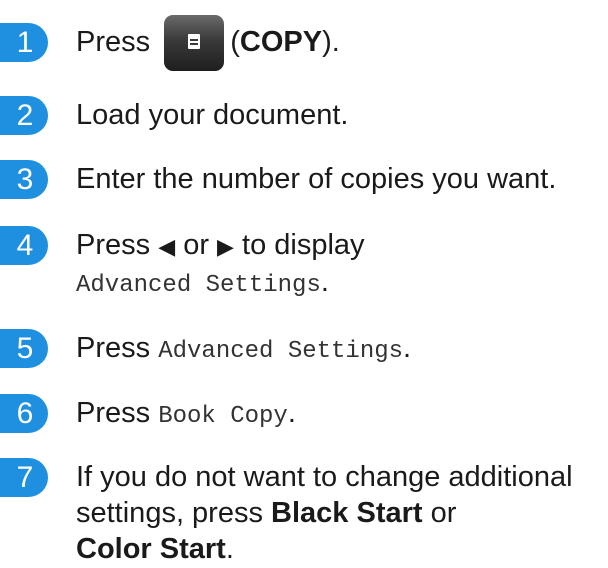 The height and width of the screenshot is (568, 608). What do you see at coordinates (24, 245) in the screenshot?
I see `step-number-badge: 4` at bounding box center [24, 245].